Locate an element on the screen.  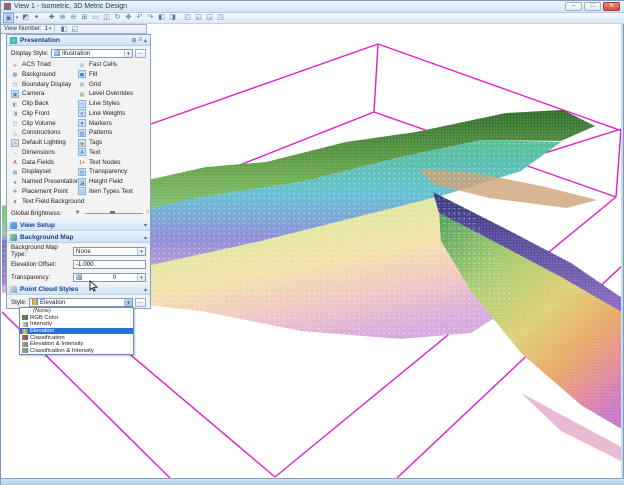
zoom-out-icon: ⊖ is located at coordinates (73, 18).